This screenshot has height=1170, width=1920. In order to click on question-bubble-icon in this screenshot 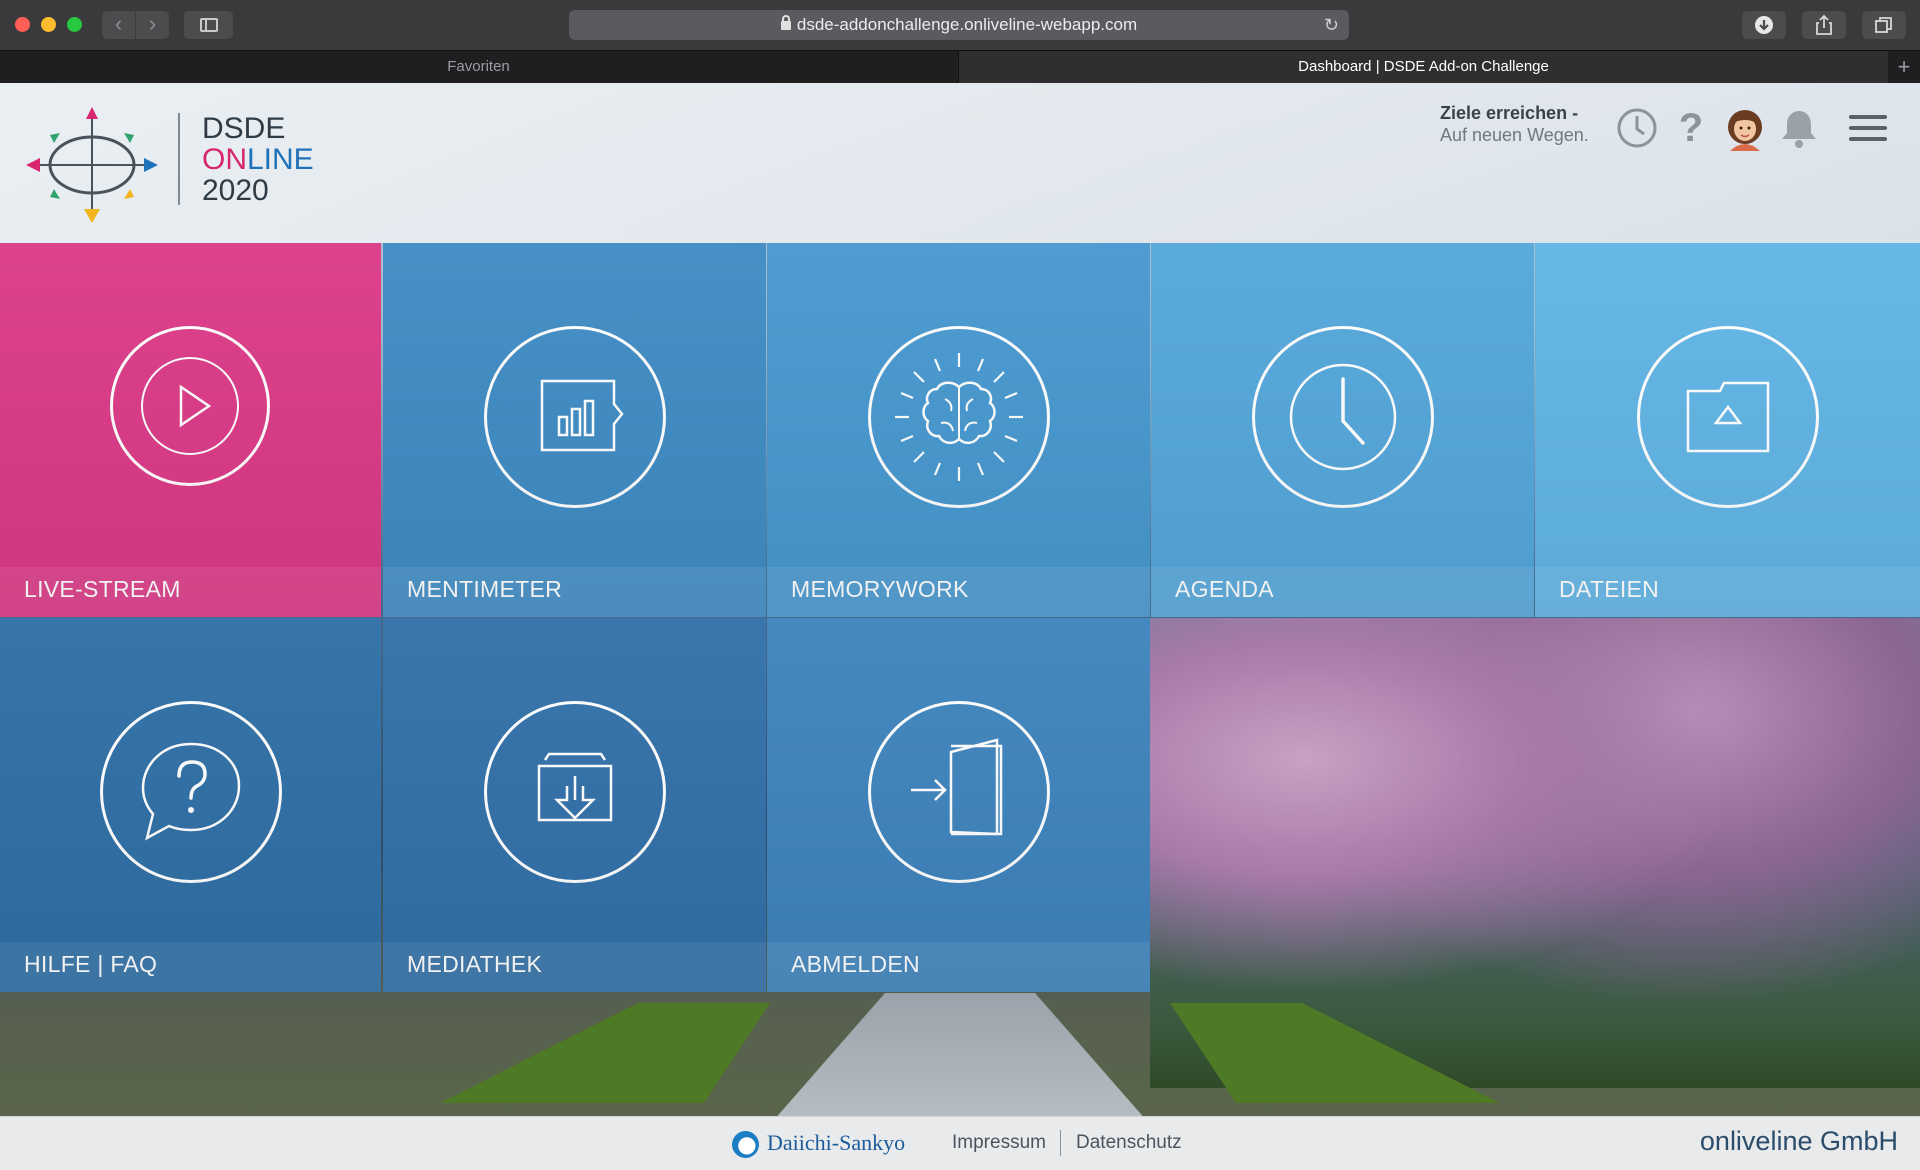, I will do `click(190, 791)`.